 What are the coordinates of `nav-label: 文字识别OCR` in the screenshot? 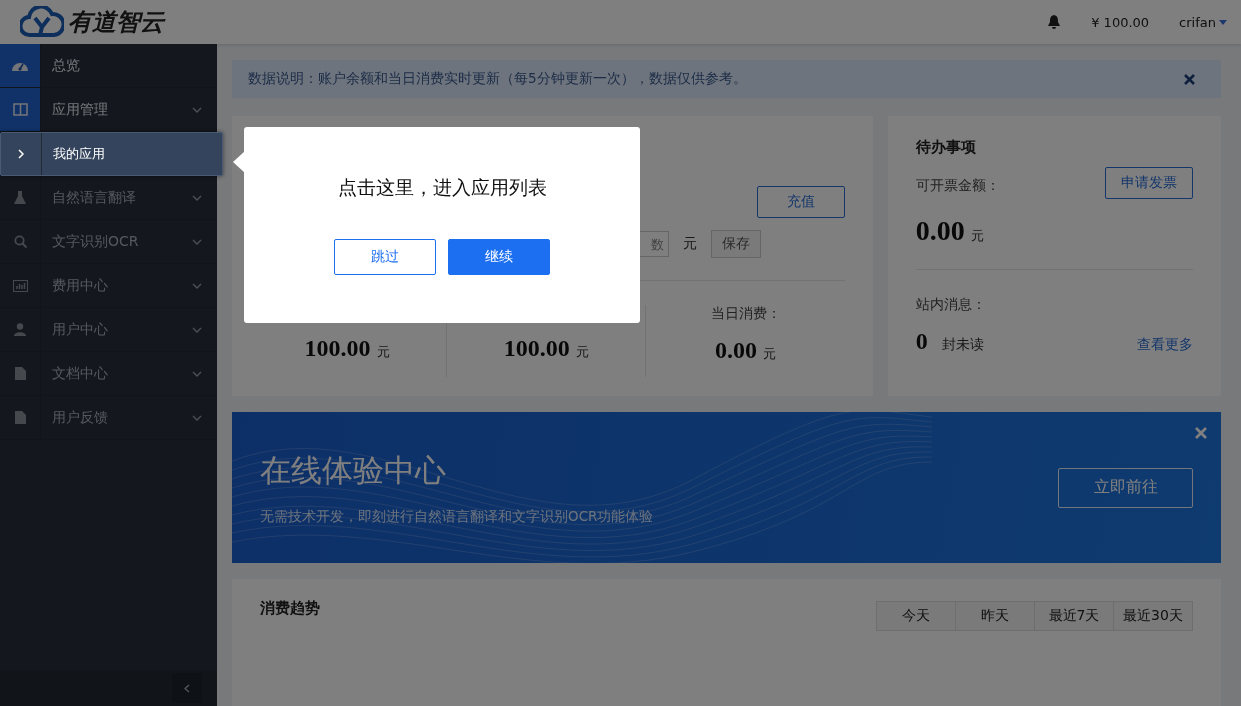 It's located at (95, 241).